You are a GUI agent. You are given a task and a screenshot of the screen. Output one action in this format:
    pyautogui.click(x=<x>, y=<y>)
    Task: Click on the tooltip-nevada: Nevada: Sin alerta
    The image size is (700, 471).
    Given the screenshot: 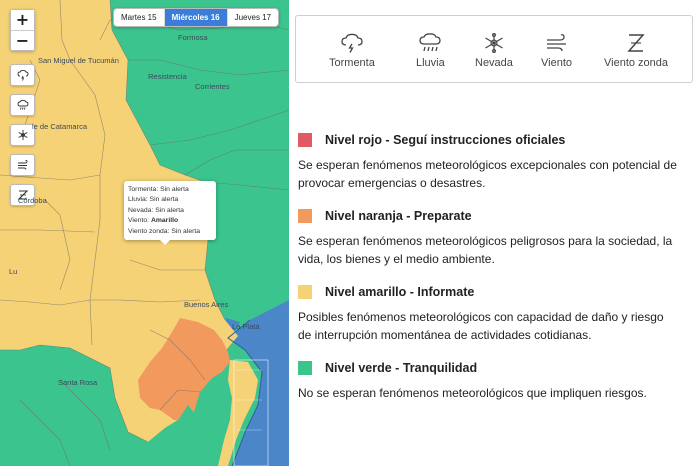 What is the action you would take?
    pyautogui.click(x=156, y=210)
    